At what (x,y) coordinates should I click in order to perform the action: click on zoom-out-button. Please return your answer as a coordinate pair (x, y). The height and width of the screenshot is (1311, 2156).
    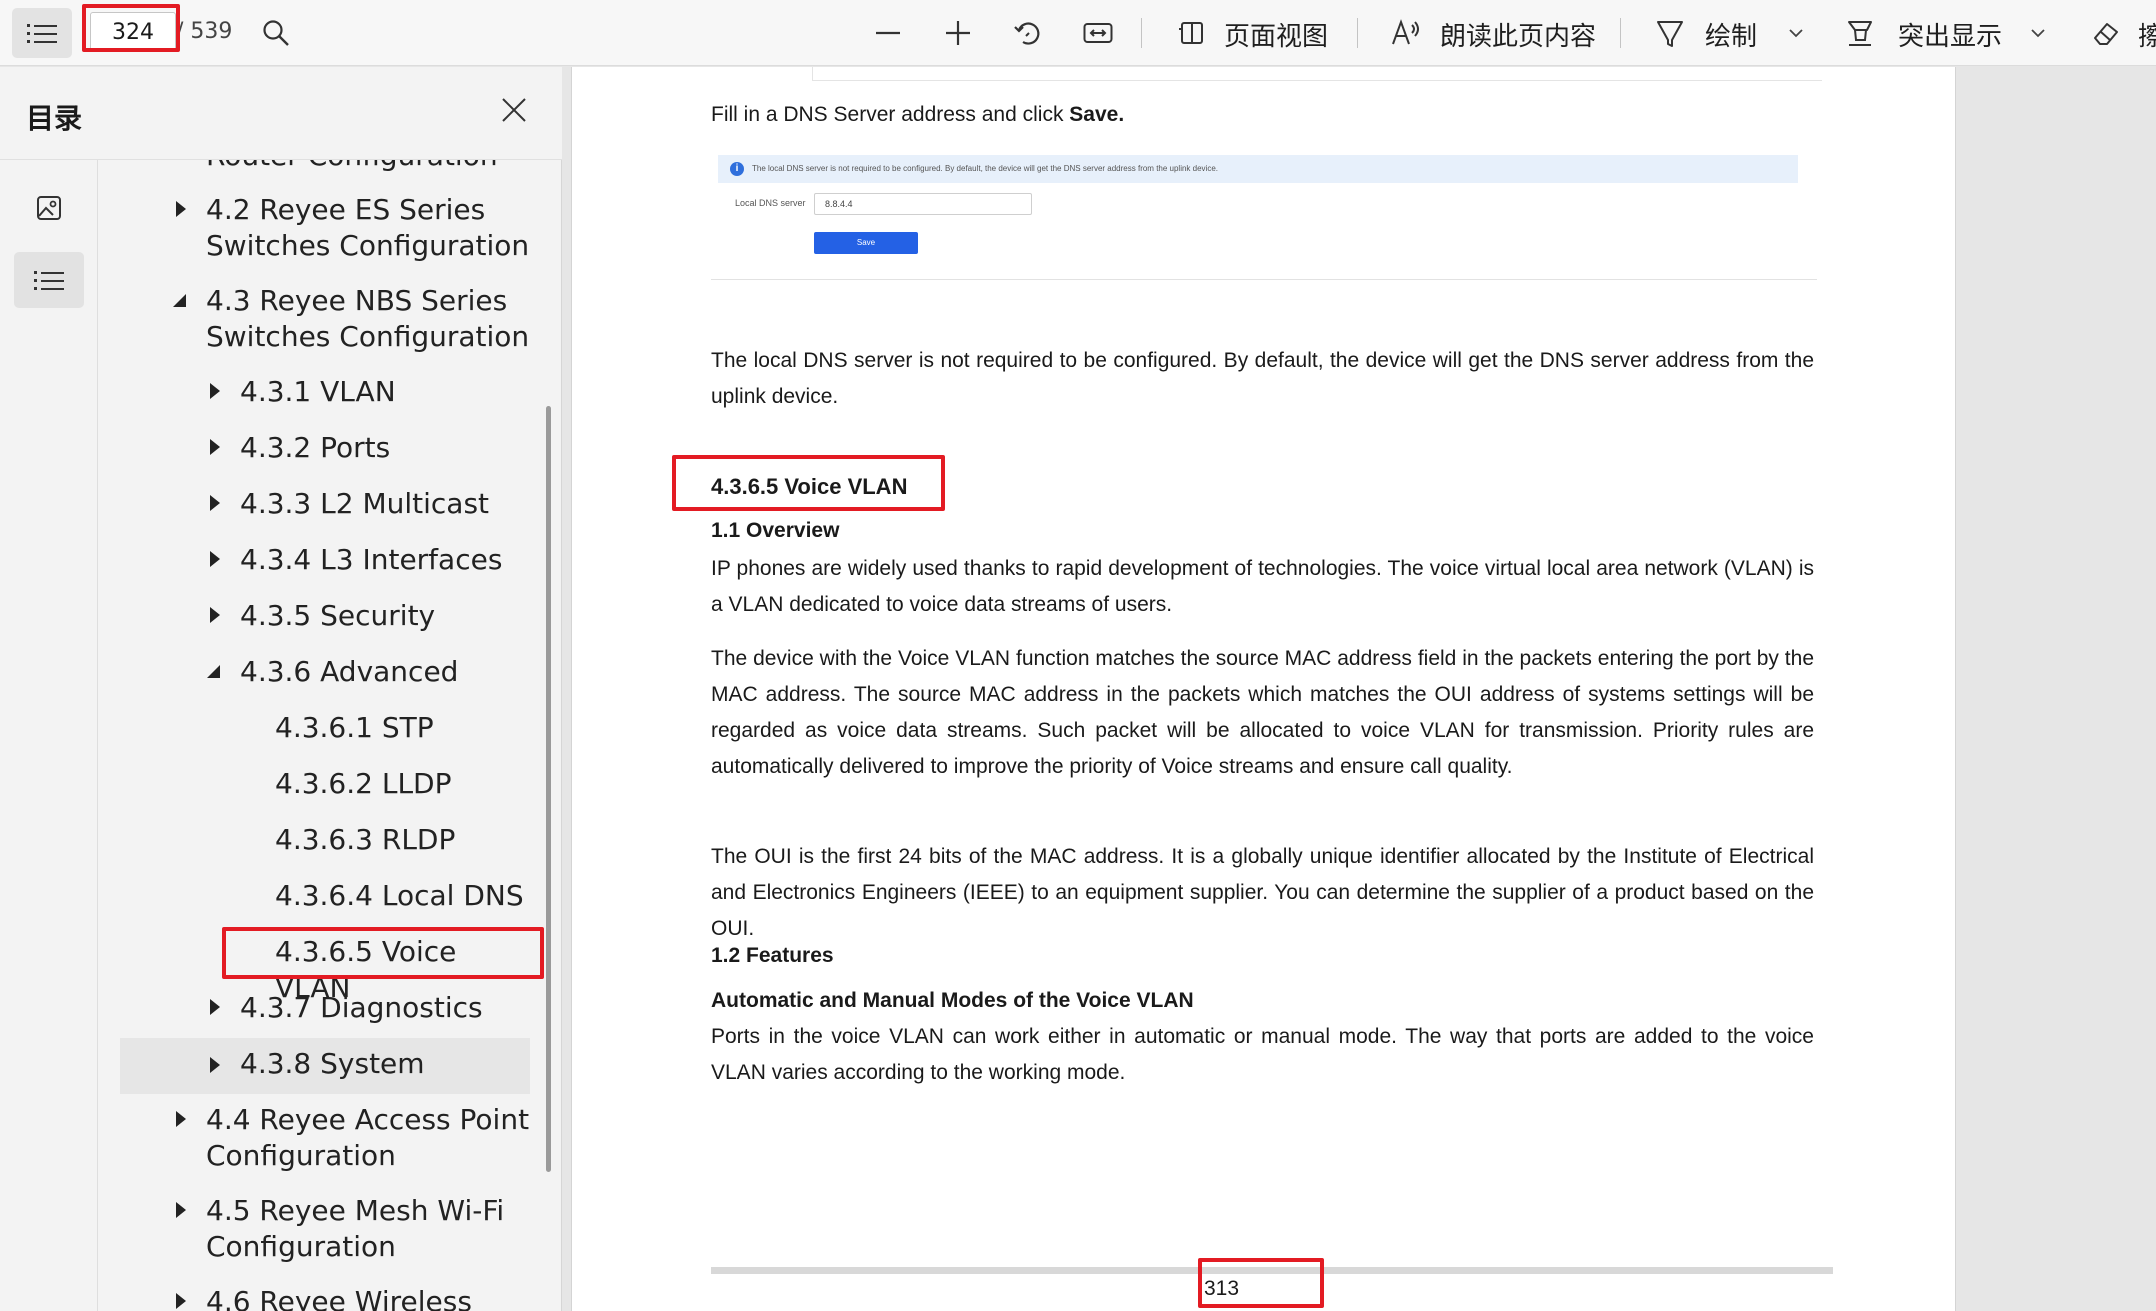
    Looking at the image, I should click on (888, 33).